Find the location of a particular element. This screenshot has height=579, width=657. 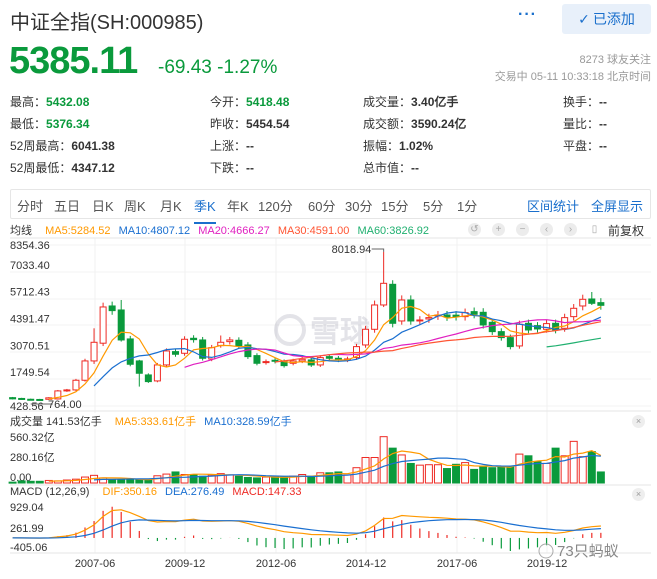

volume-tick: 280.16亿 is located at coordinates (32, 457).